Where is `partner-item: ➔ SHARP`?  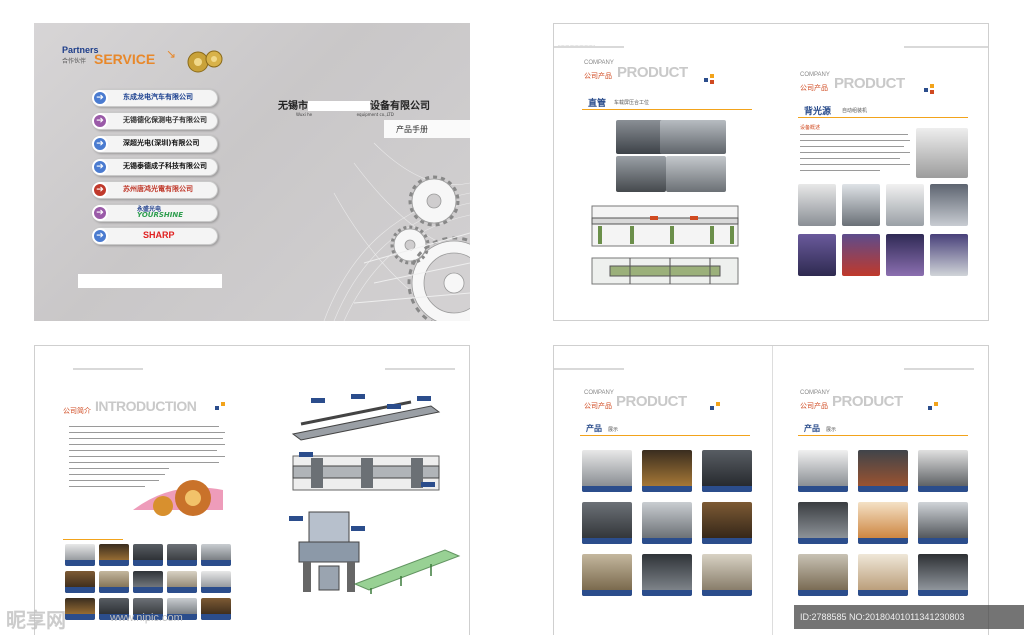 partner-item: ➔ SHARP is located at coordinates (155, 236).